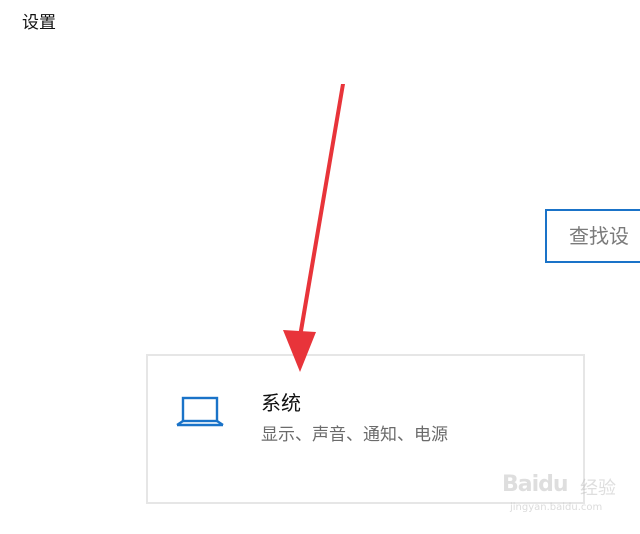 The width and height of the screenshot is (640, 534). What do you see at coordinates (281, 403) in the screenshot?
I see `tile-title: 系统` at bounding box center [281, 403].